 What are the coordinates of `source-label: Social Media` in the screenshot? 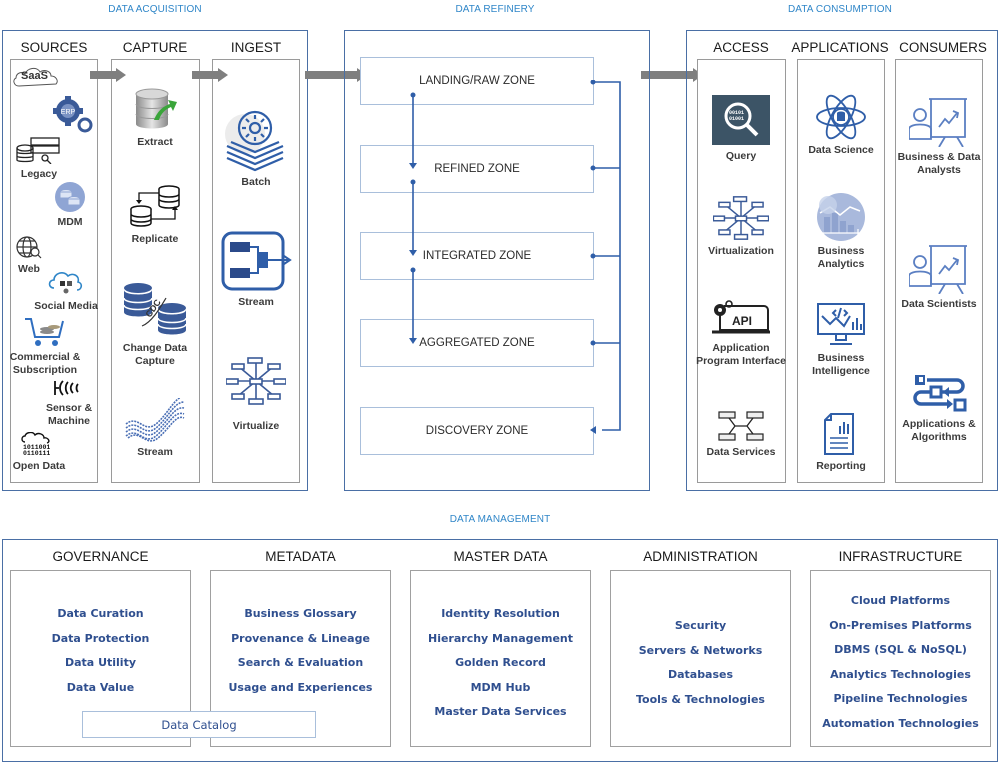 It's located at (66, 306).